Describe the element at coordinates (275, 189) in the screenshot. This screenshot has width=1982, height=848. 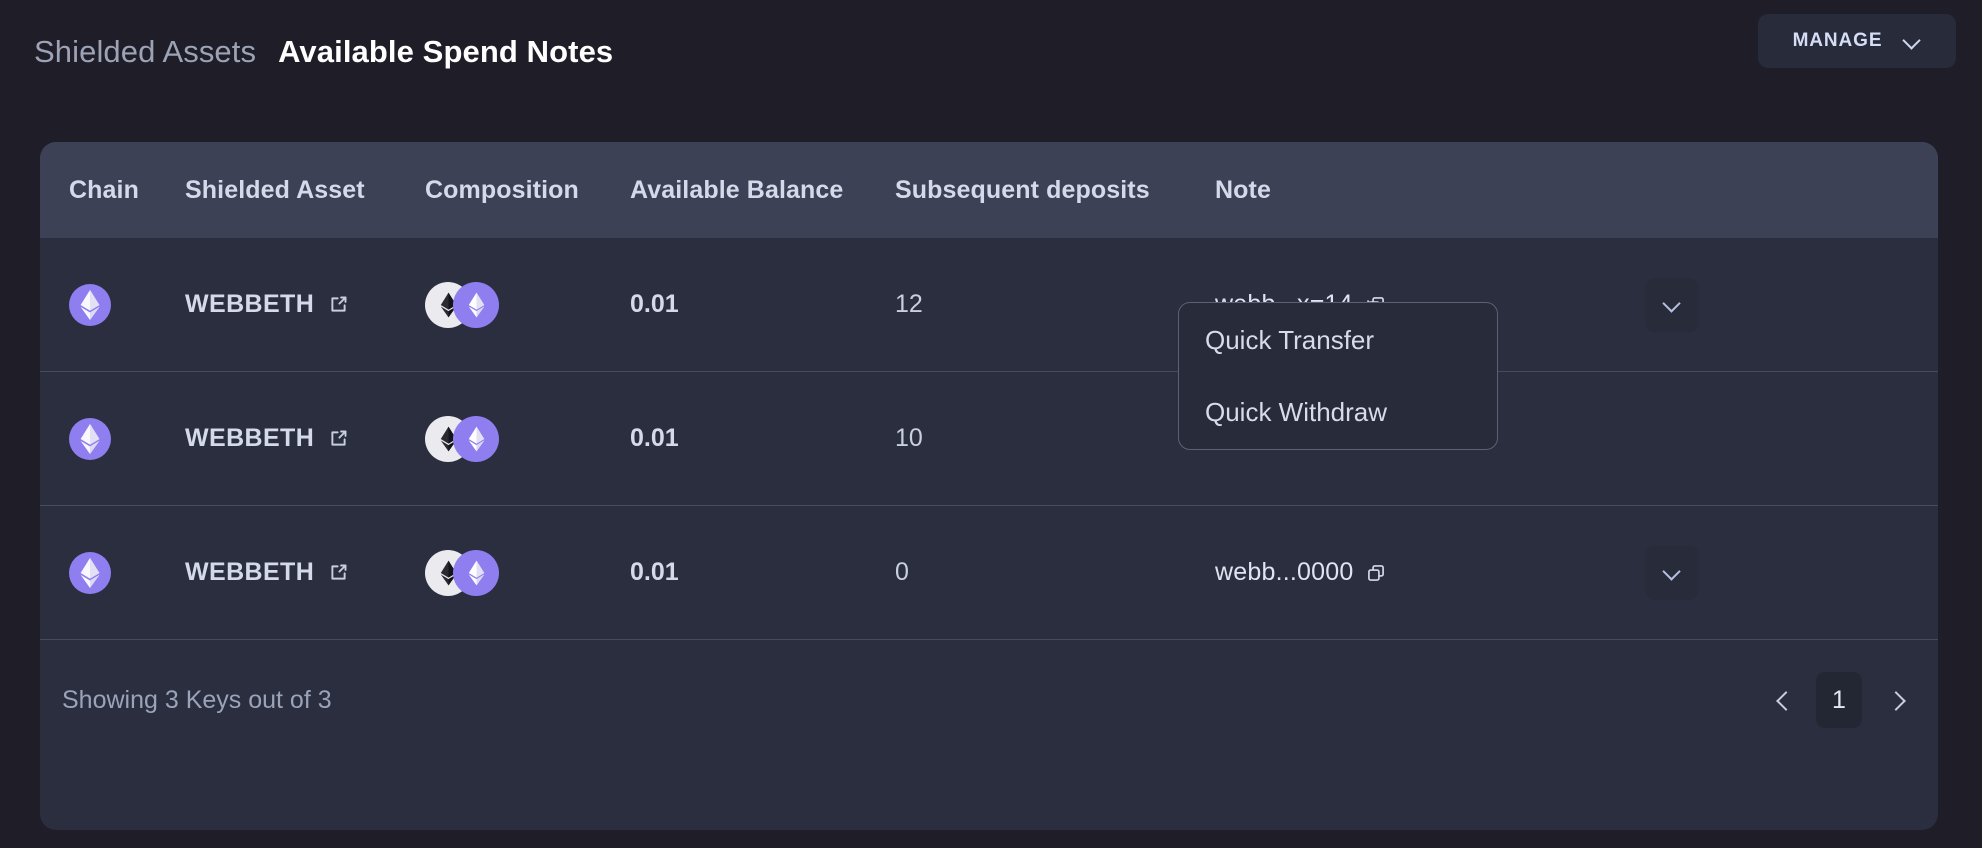
I see `column-header-asset: Shielded Asset` at that location.